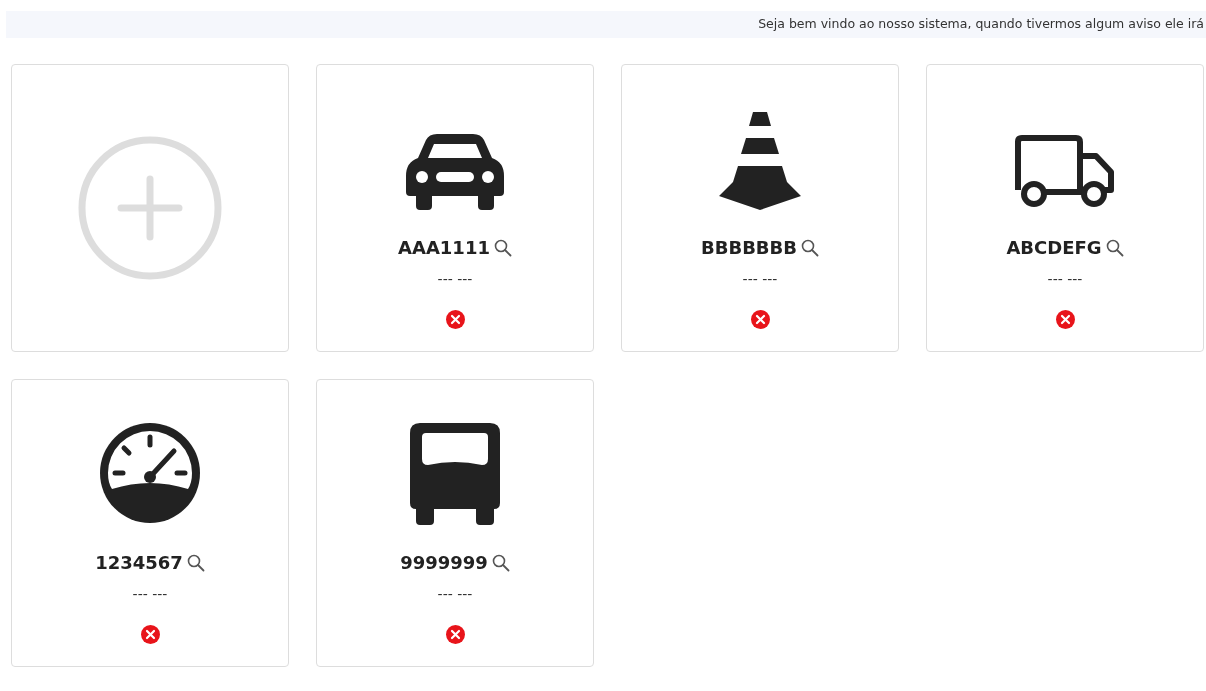 Image resolution: width=1206 pixels, height=691 pixels. What do you see at coordinates (139, 563) in the screenshot?
I see `plate-number: 1234567` at bounding box center [139, 563].